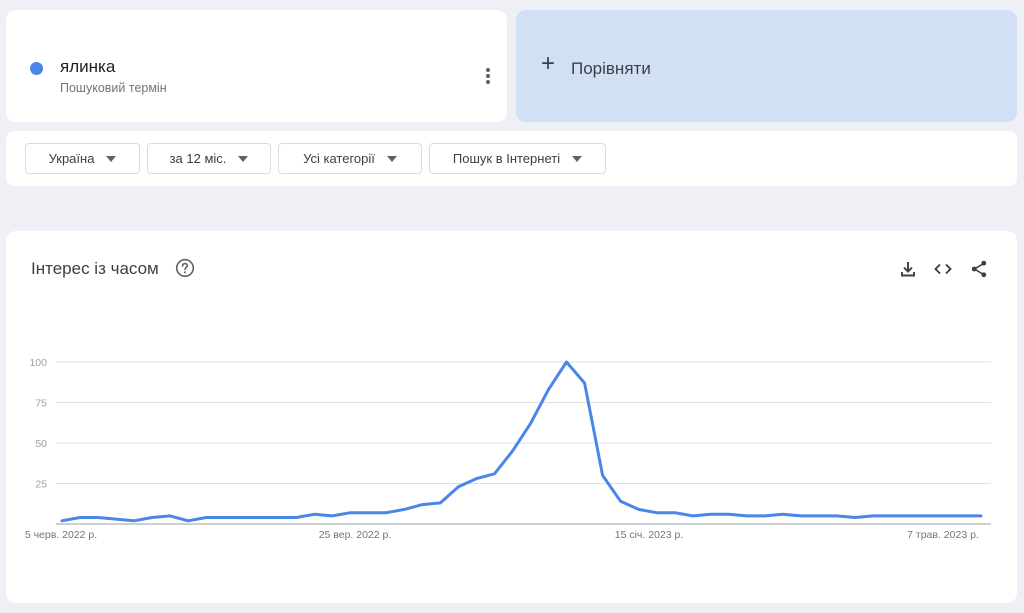 This screenshot has height=613, width=1024. I want to click on x-tick-label: 25 вер. 2022 р., so click(355, 535).